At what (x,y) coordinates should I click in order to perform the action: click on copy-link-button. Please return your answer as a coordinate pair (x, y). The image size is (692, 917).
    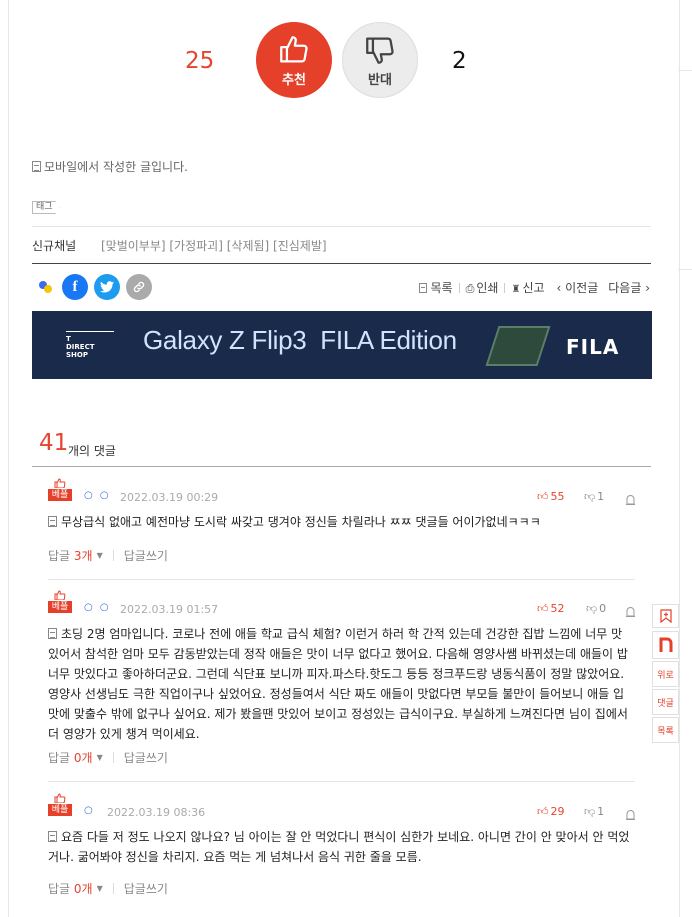
    Looking at the image, I should click on (139, 287).